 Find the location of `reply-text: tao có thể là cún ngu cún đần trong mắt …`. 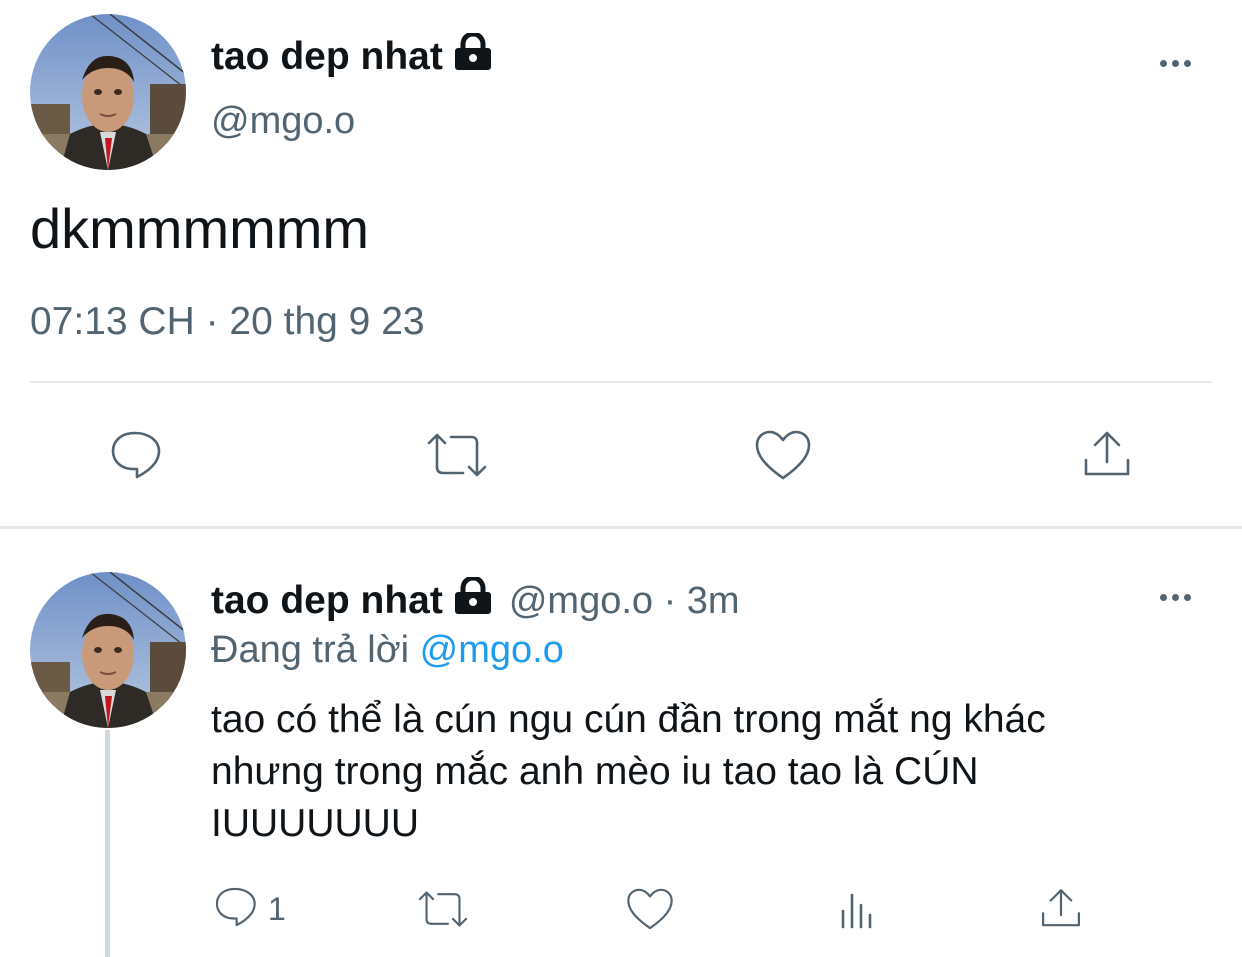

reply-text: tao có thể là cún ngu cún đần trong mắt … is located at coordinates (628, 772).